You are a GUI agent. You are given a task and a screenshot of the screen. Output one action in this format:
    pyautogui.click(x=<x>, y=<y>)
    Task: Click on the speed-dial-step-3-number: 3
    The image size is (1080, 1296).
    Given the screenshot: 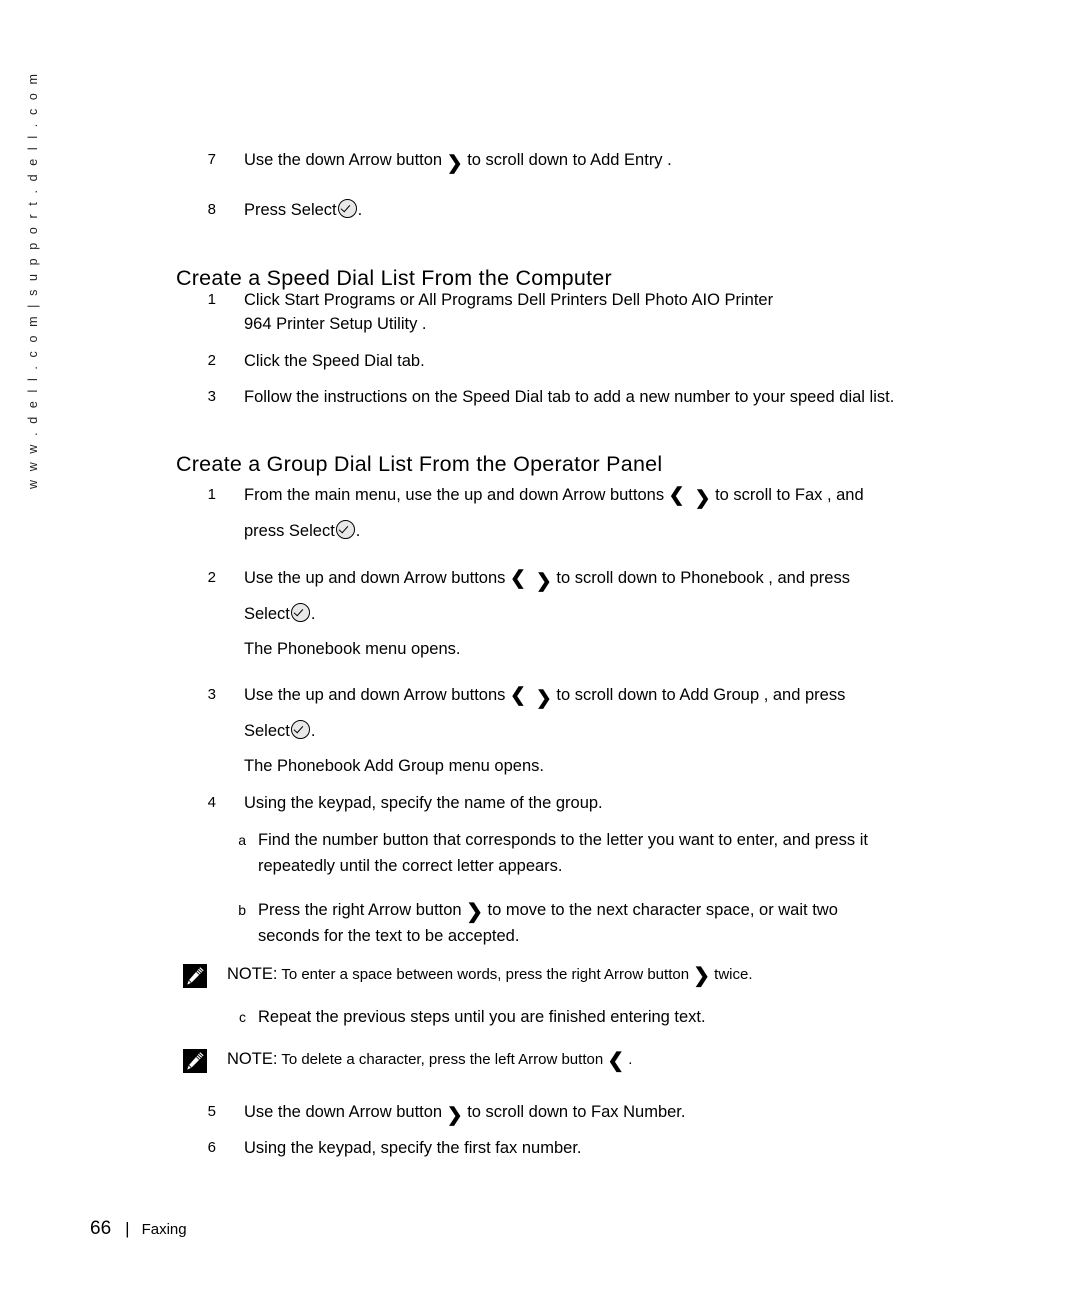 What is the action you would take?
    pyautogui.click(x=211, y=396)
    